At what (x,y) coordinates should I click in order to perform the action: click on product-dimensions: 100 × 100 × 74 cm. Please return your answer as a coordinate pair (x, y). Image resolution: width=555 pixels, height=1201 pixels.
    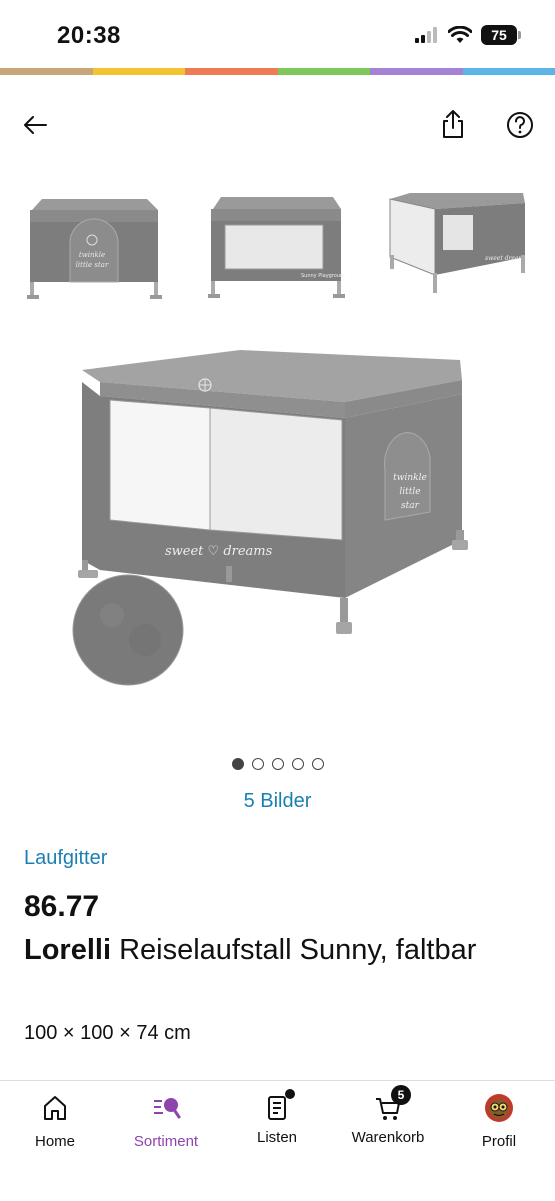
    Looking at the image, I should click on (107, 1033).